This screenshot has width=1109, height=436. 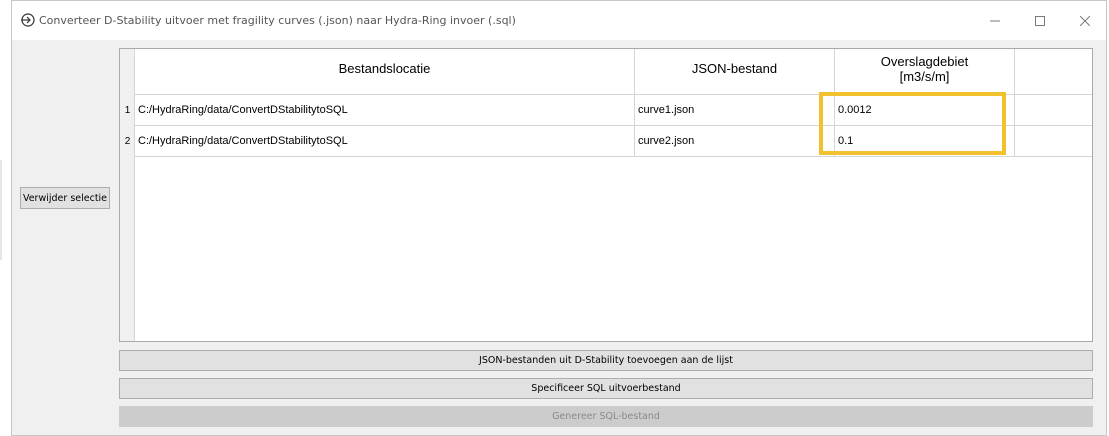 I want to click on column-header-discharge-unit: [m3/s/m], so click(x=924, y=76).